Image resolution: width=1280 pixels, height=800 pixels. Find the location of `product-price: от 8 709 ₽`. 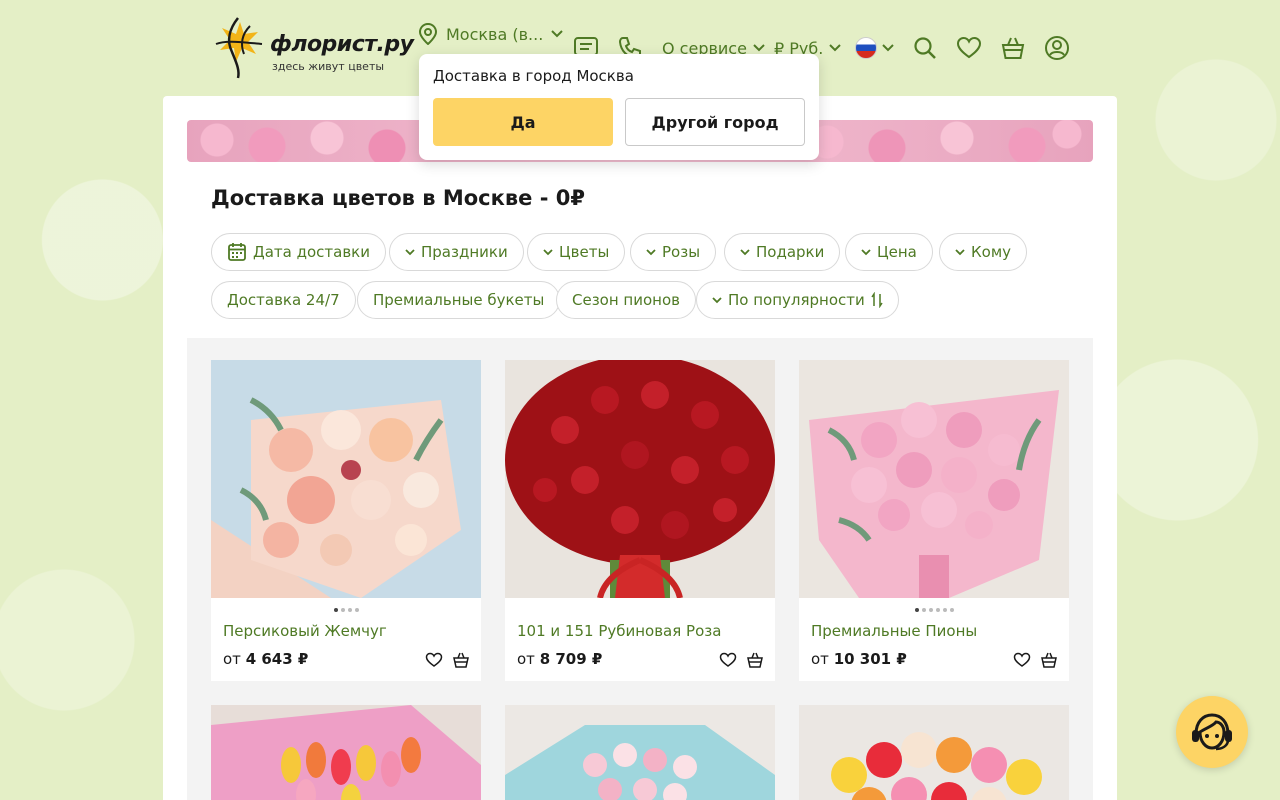

product-price: от 8 709 ₽ is located at coordinates (559, 659).